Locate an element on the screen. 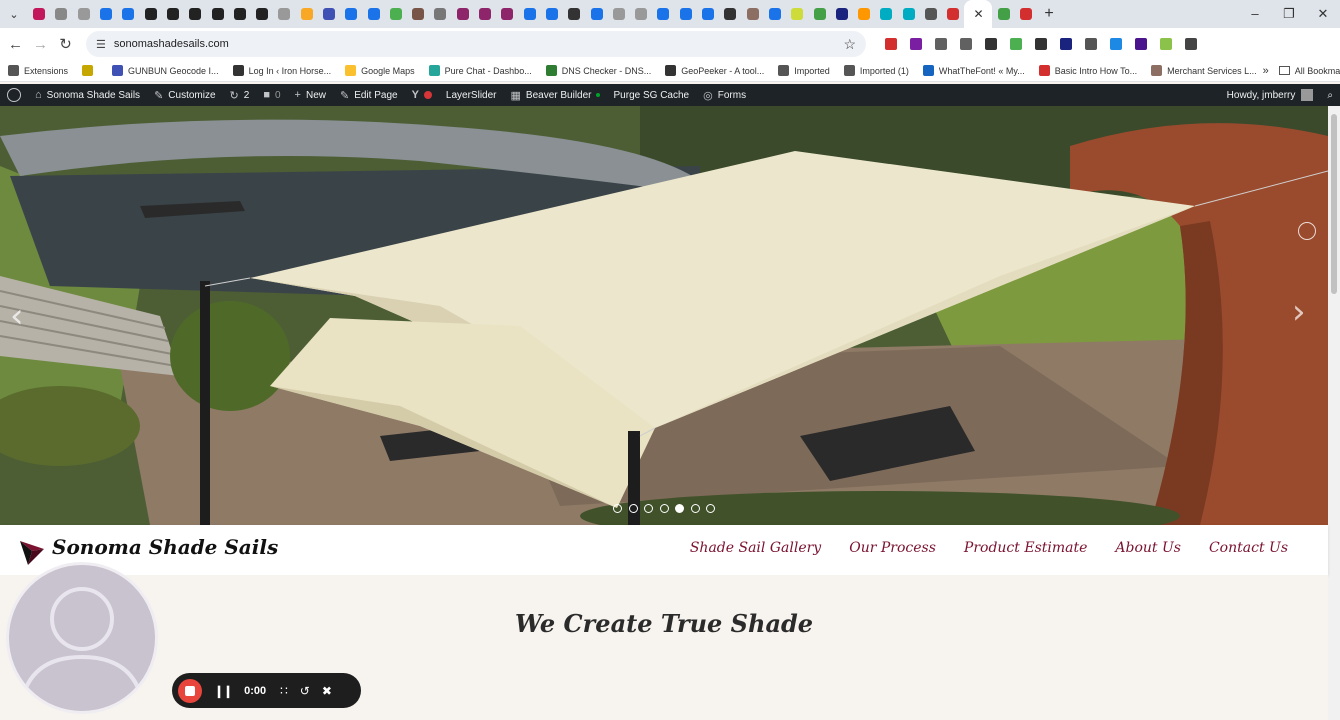 The image size is (1340, 720). forward-icon: → is located at coordinates (40, 44).